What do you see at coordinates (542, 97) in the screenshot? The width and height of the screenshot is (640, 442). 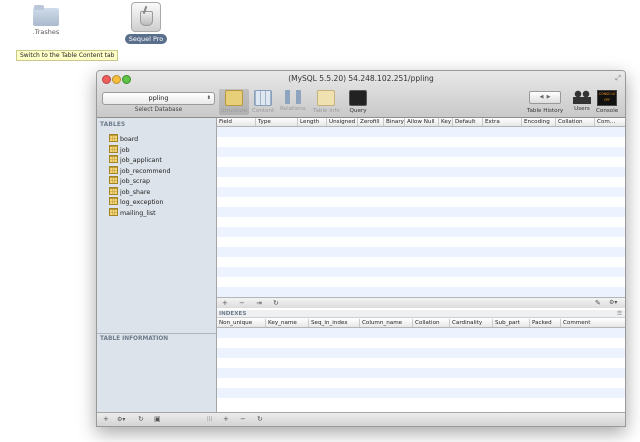 I see `back-arrow-icon: ◀` at bounding box center [542, 97].